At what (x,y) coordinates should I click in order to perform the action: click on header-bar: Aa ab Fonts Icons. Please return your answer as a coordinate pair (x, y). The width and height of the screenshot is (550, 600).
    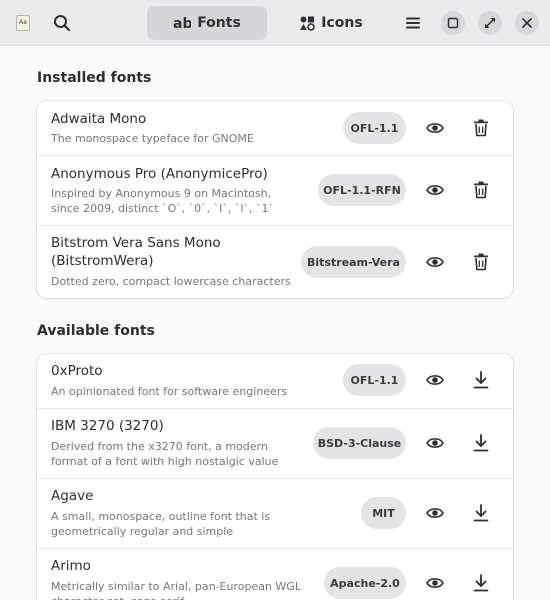
    Looking at the image, I should click on (275, 23).